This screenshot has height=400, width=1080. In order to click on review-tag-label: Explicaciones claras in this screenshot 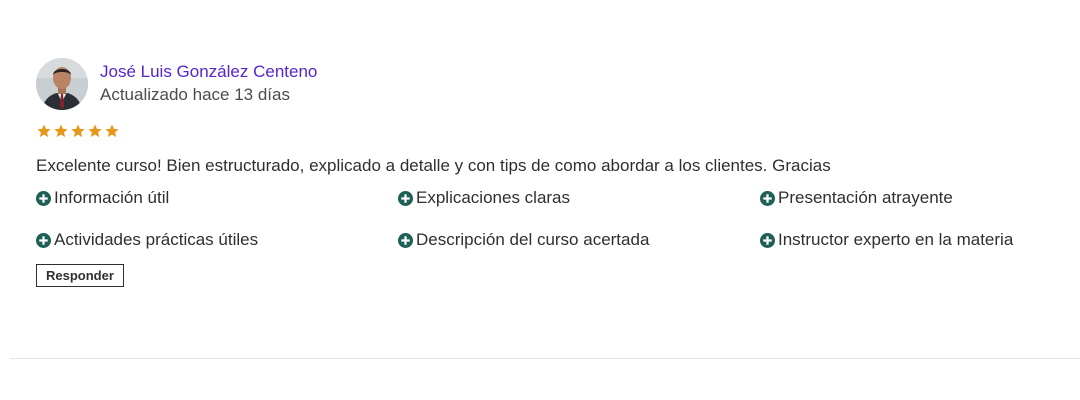, I will do `click(493, 197)`.